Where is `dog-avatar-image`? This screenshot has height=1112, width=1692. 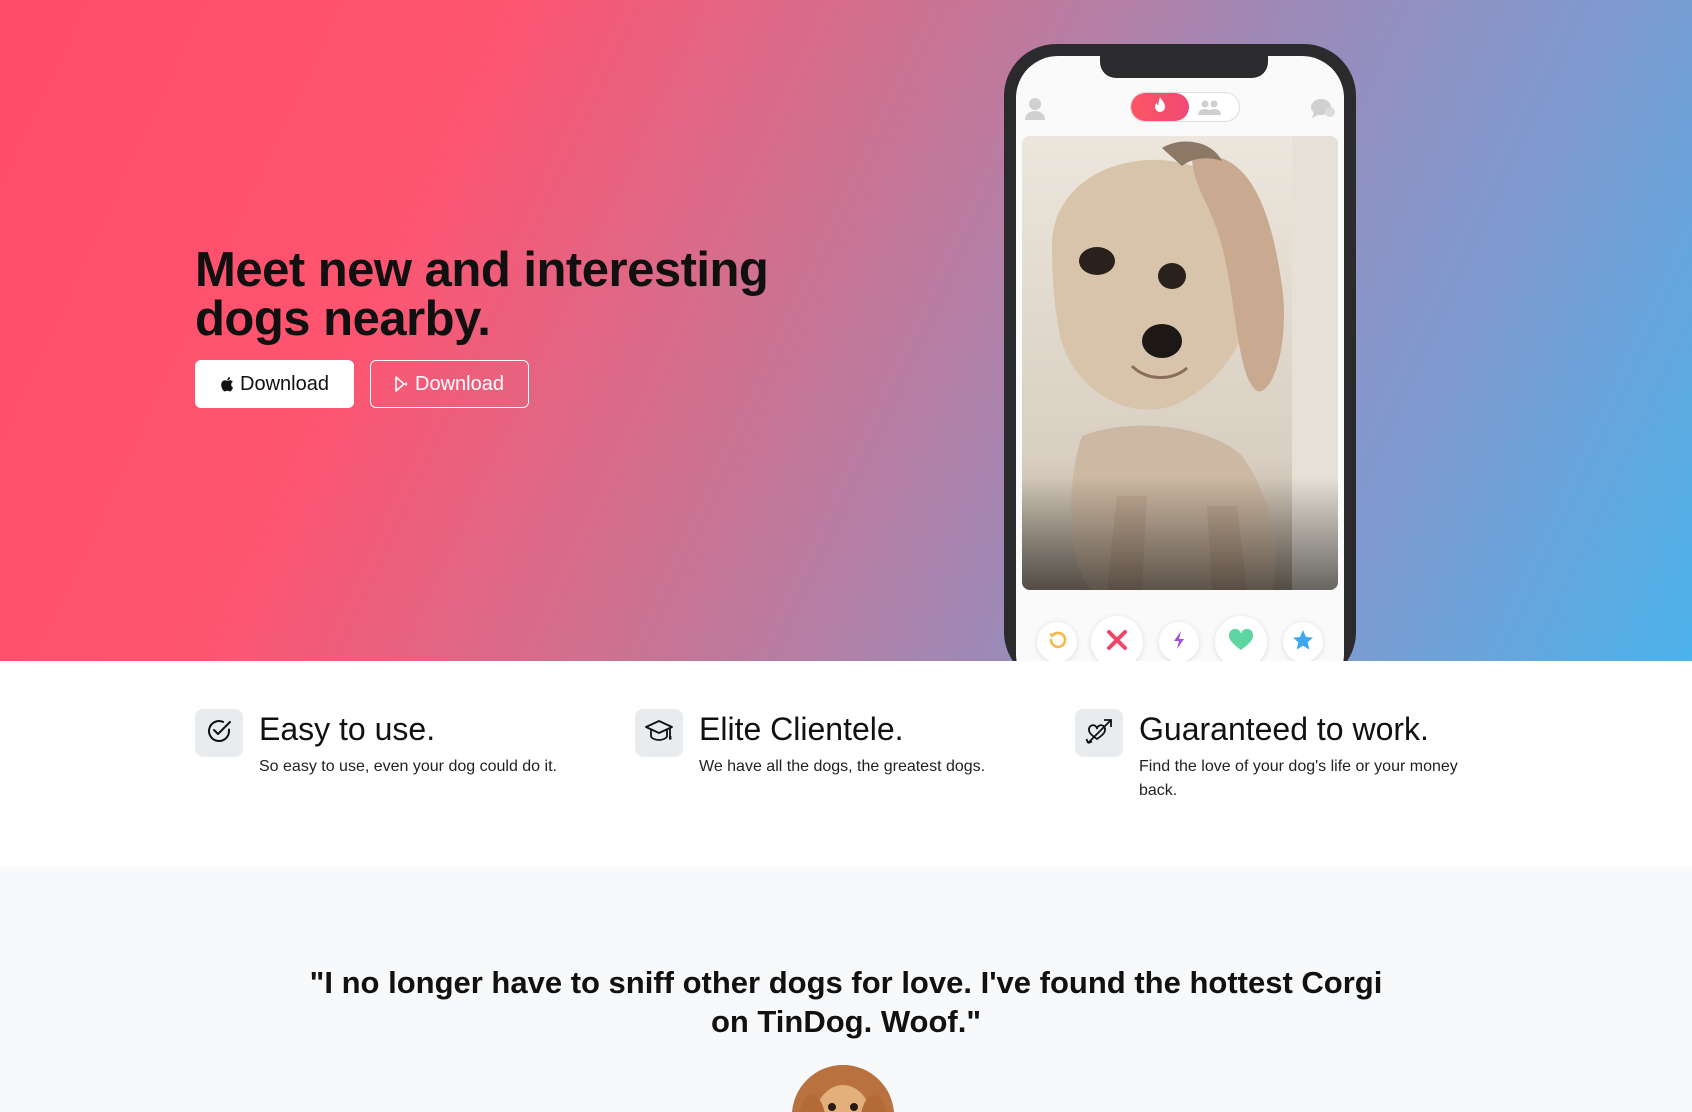
dog-avatar-image is located at coordinates (843, 1088).